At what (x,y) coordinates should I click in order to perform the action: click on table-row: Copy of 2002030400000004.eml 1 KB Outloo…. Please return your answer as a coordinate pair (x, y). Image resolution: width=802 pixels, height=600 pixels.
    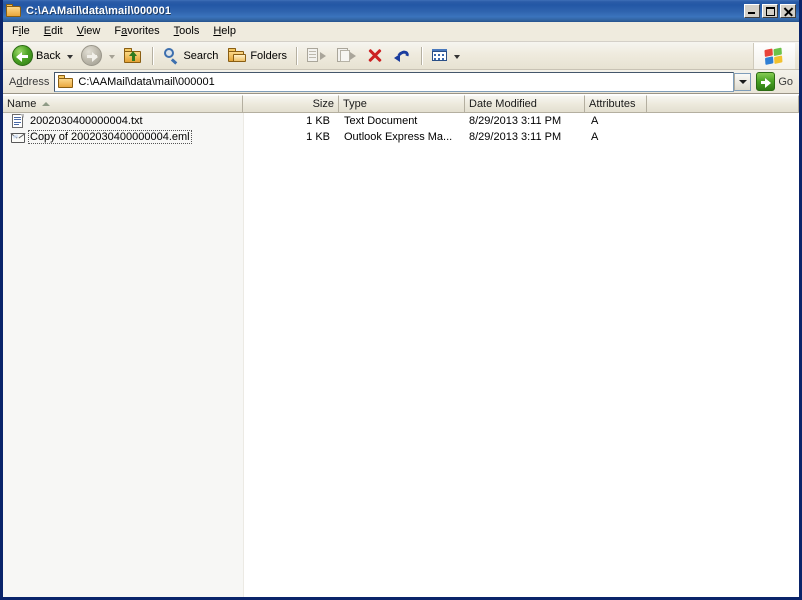
    Looking at the image, I should click on (401, 137).